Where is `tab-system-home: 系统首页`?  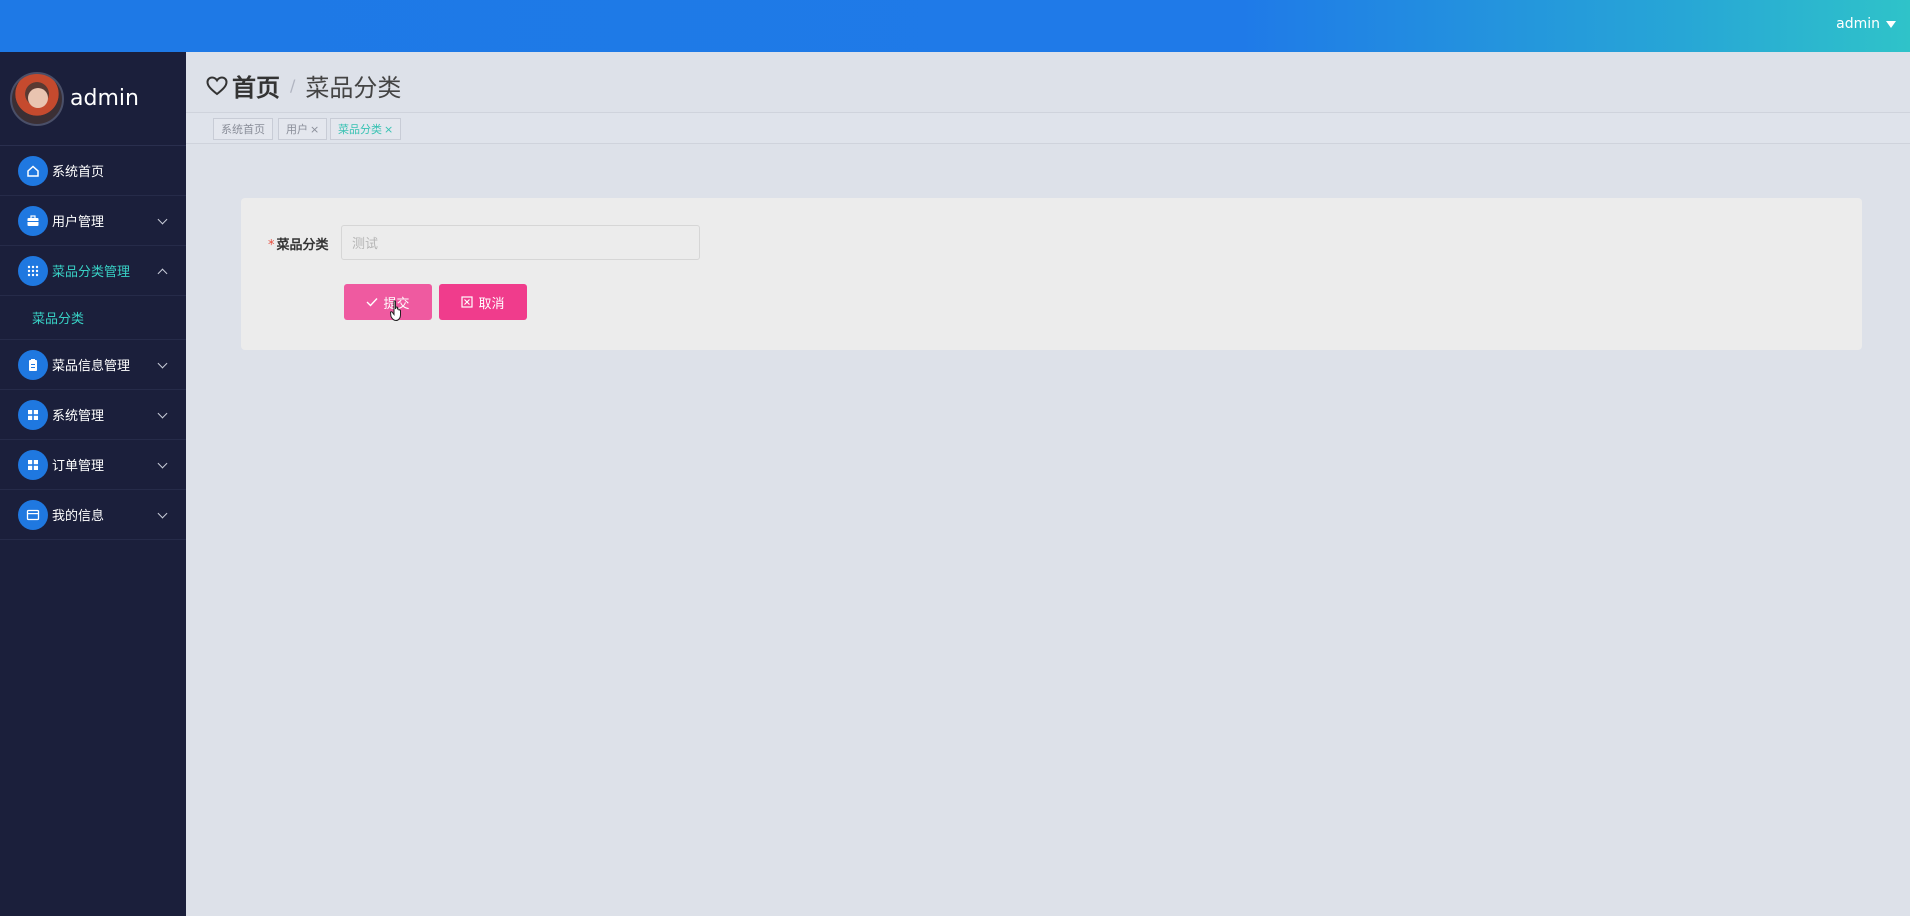 tab-system-home: 系统首页 is located at coordinates (243, 129).